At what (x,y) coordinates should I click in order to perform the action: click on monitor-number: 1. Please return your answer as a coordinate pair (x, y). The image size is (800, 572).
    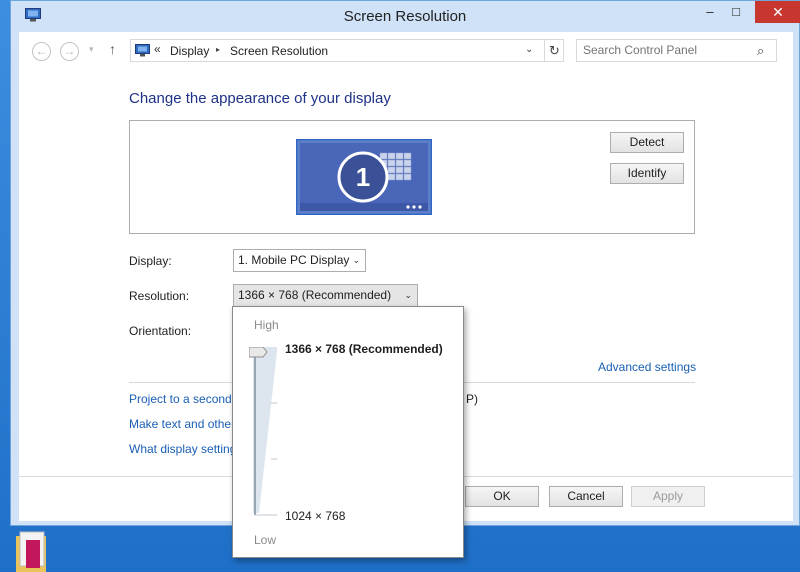
    Looking at the image, I should click on (363, 177).